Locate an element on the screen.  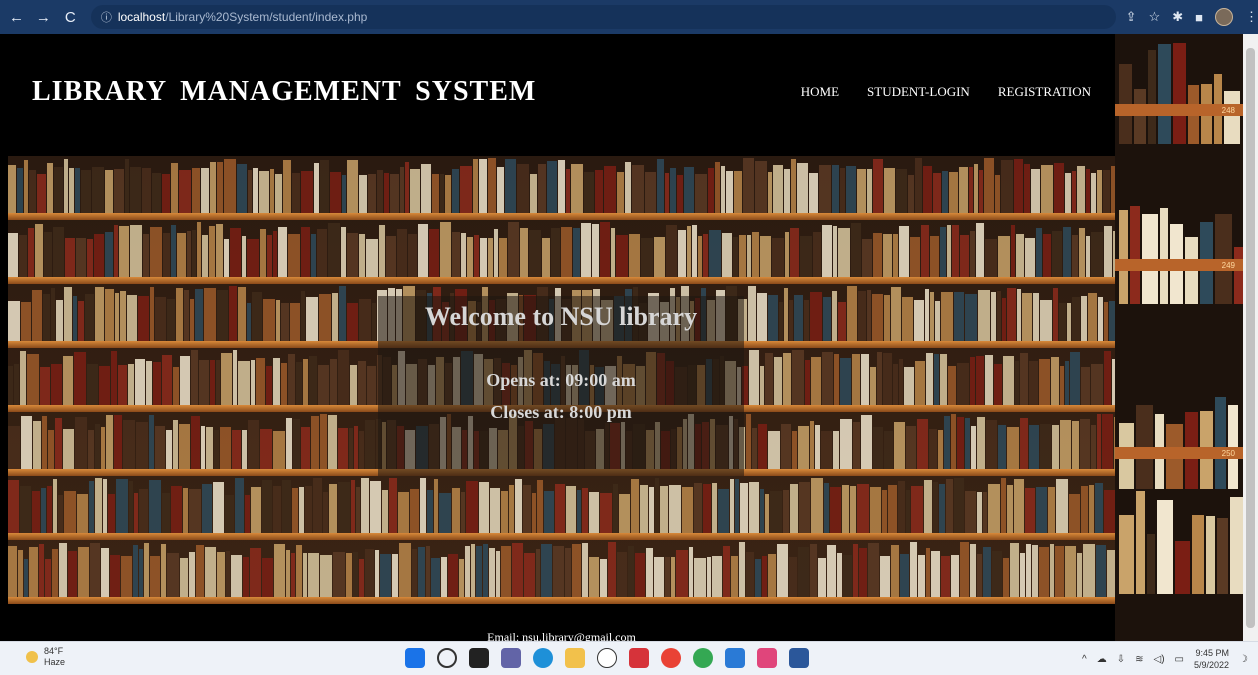
chevron-up-icon: ^ is located at coordinates (1084, 659).